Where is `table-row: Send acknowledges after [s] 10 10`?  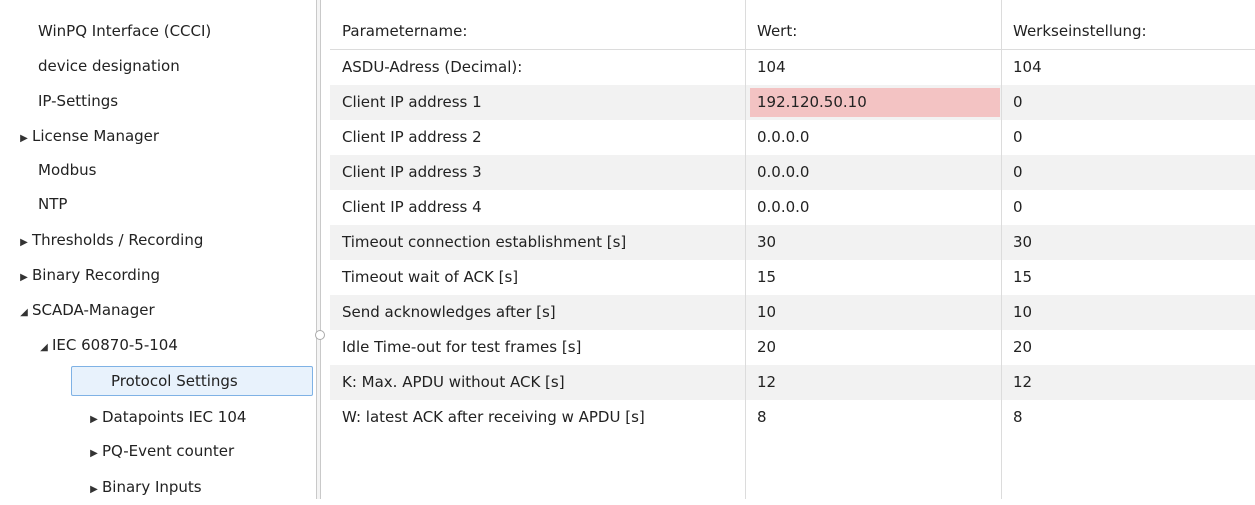
table-row: Send acknowledges after [s] 10 10 is located at coordinates (792, 312).